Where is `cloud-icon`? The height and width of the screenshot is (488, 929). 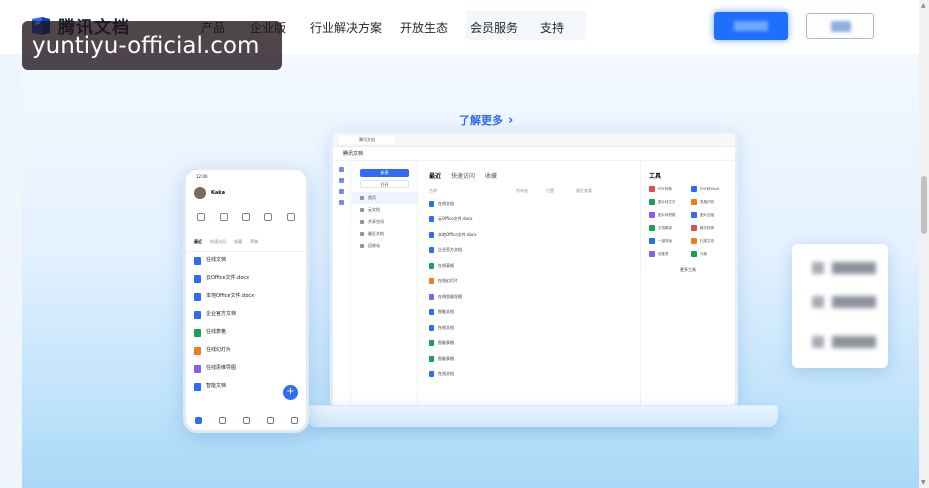
cloud-icon is located at coordinates (362, 210).